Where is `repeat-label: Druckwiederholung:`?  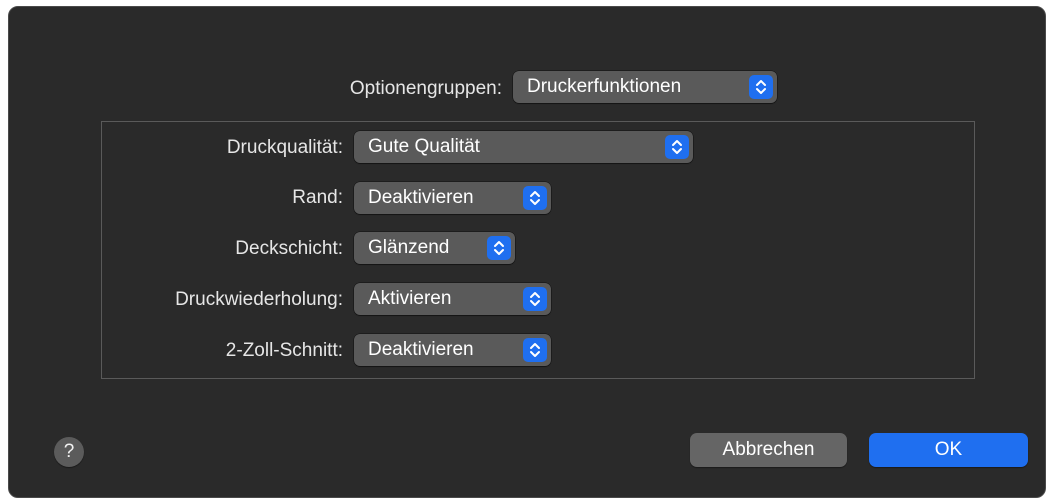 repeat-label: Druckwiederholung: is located at coordinates (259, 299).